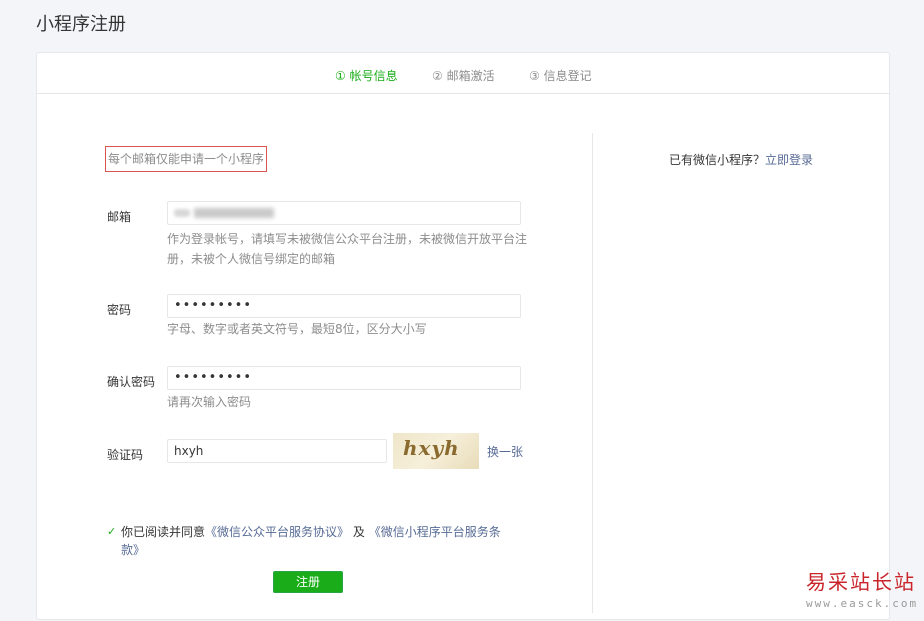  I want to click on step-account-info: ① 帐号信息, so click(366, 76).